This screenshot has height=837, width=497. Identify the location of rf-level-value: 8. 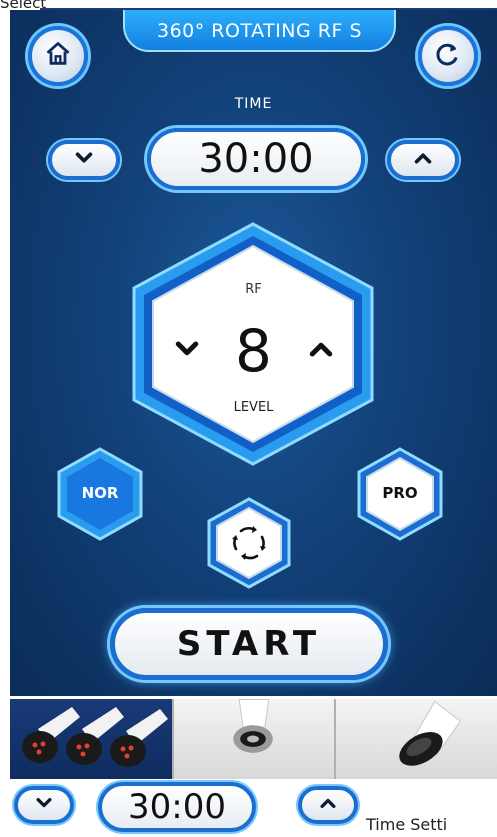
(253, 351).